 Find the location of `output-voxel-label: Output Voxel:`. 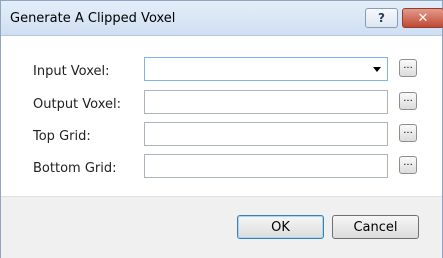

output-voxel-label: Output Voxel: is located at coordinates (77, 104).